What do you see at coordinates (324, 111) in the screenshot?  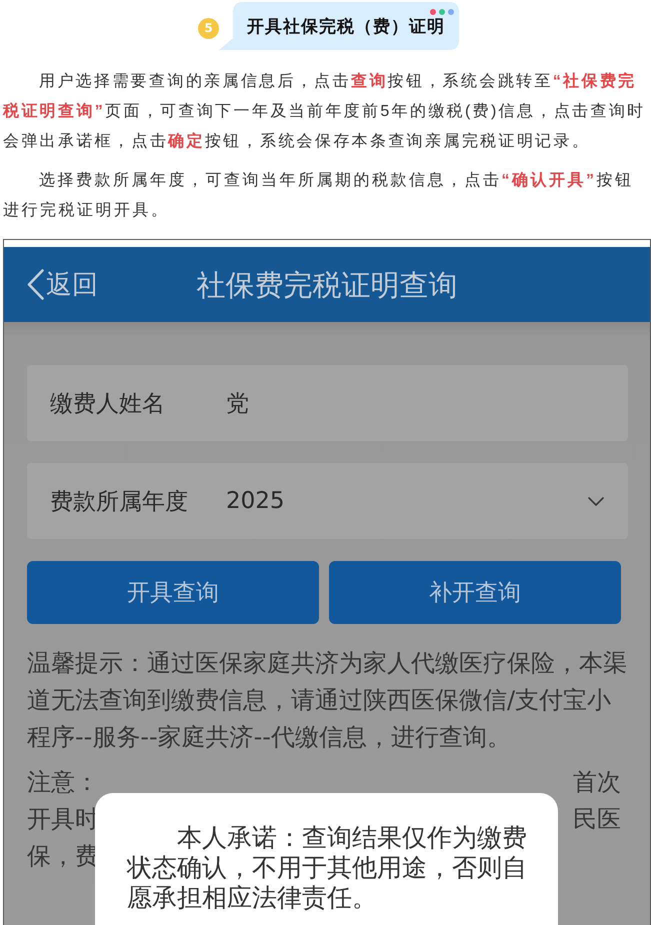 I see `body-paragraph: 用户选择需要查询的亲属信息后，点击查询按钮，系统会跳转至“社保费完税证明查询”页面，可查询下一年及当前年度前5年的缴税(费)信息，点击查询时会弹出承诺框，点击确定按钮，系统会保存本条查询亲属完税证明记录。` at bounding box center [324, 111].